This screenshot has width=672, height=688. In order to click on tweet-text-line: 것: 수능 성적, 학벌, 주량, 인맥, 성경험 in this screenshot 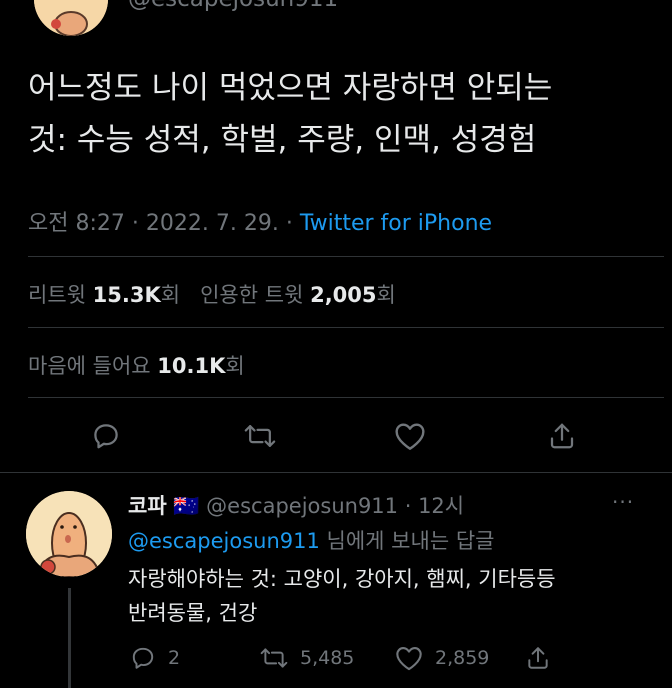, I will do `click(282, 140)`.